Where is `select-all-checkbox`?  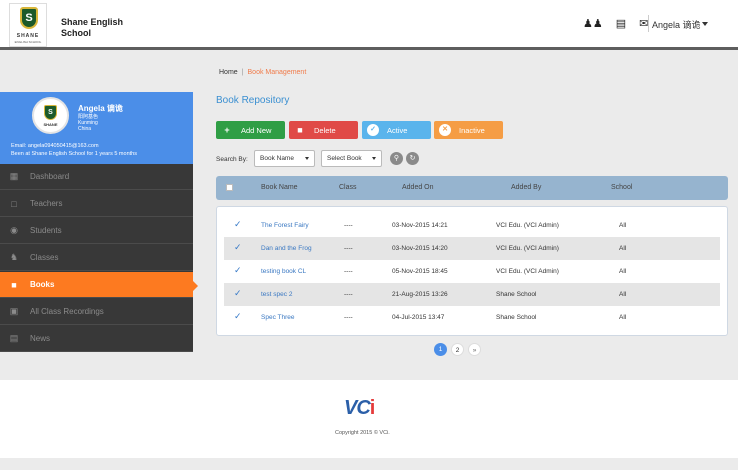
select-all-checkbox is located at coordinates (229, 187).